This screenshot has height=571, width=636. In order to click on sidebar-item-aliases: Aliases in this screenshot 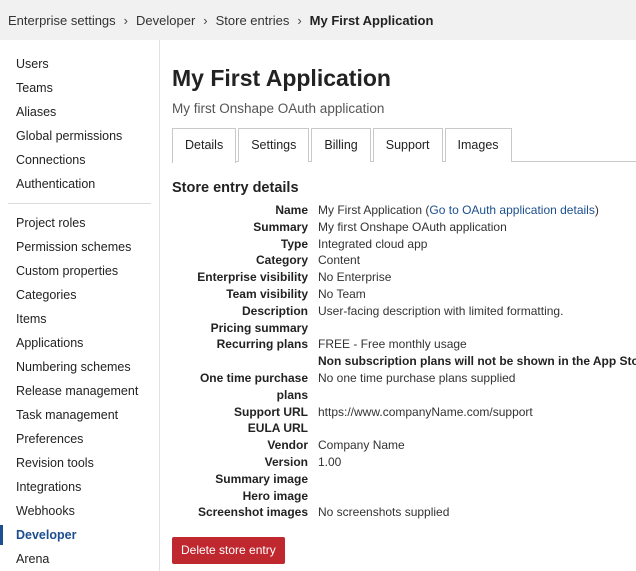, I will do `click(79, 112)`.